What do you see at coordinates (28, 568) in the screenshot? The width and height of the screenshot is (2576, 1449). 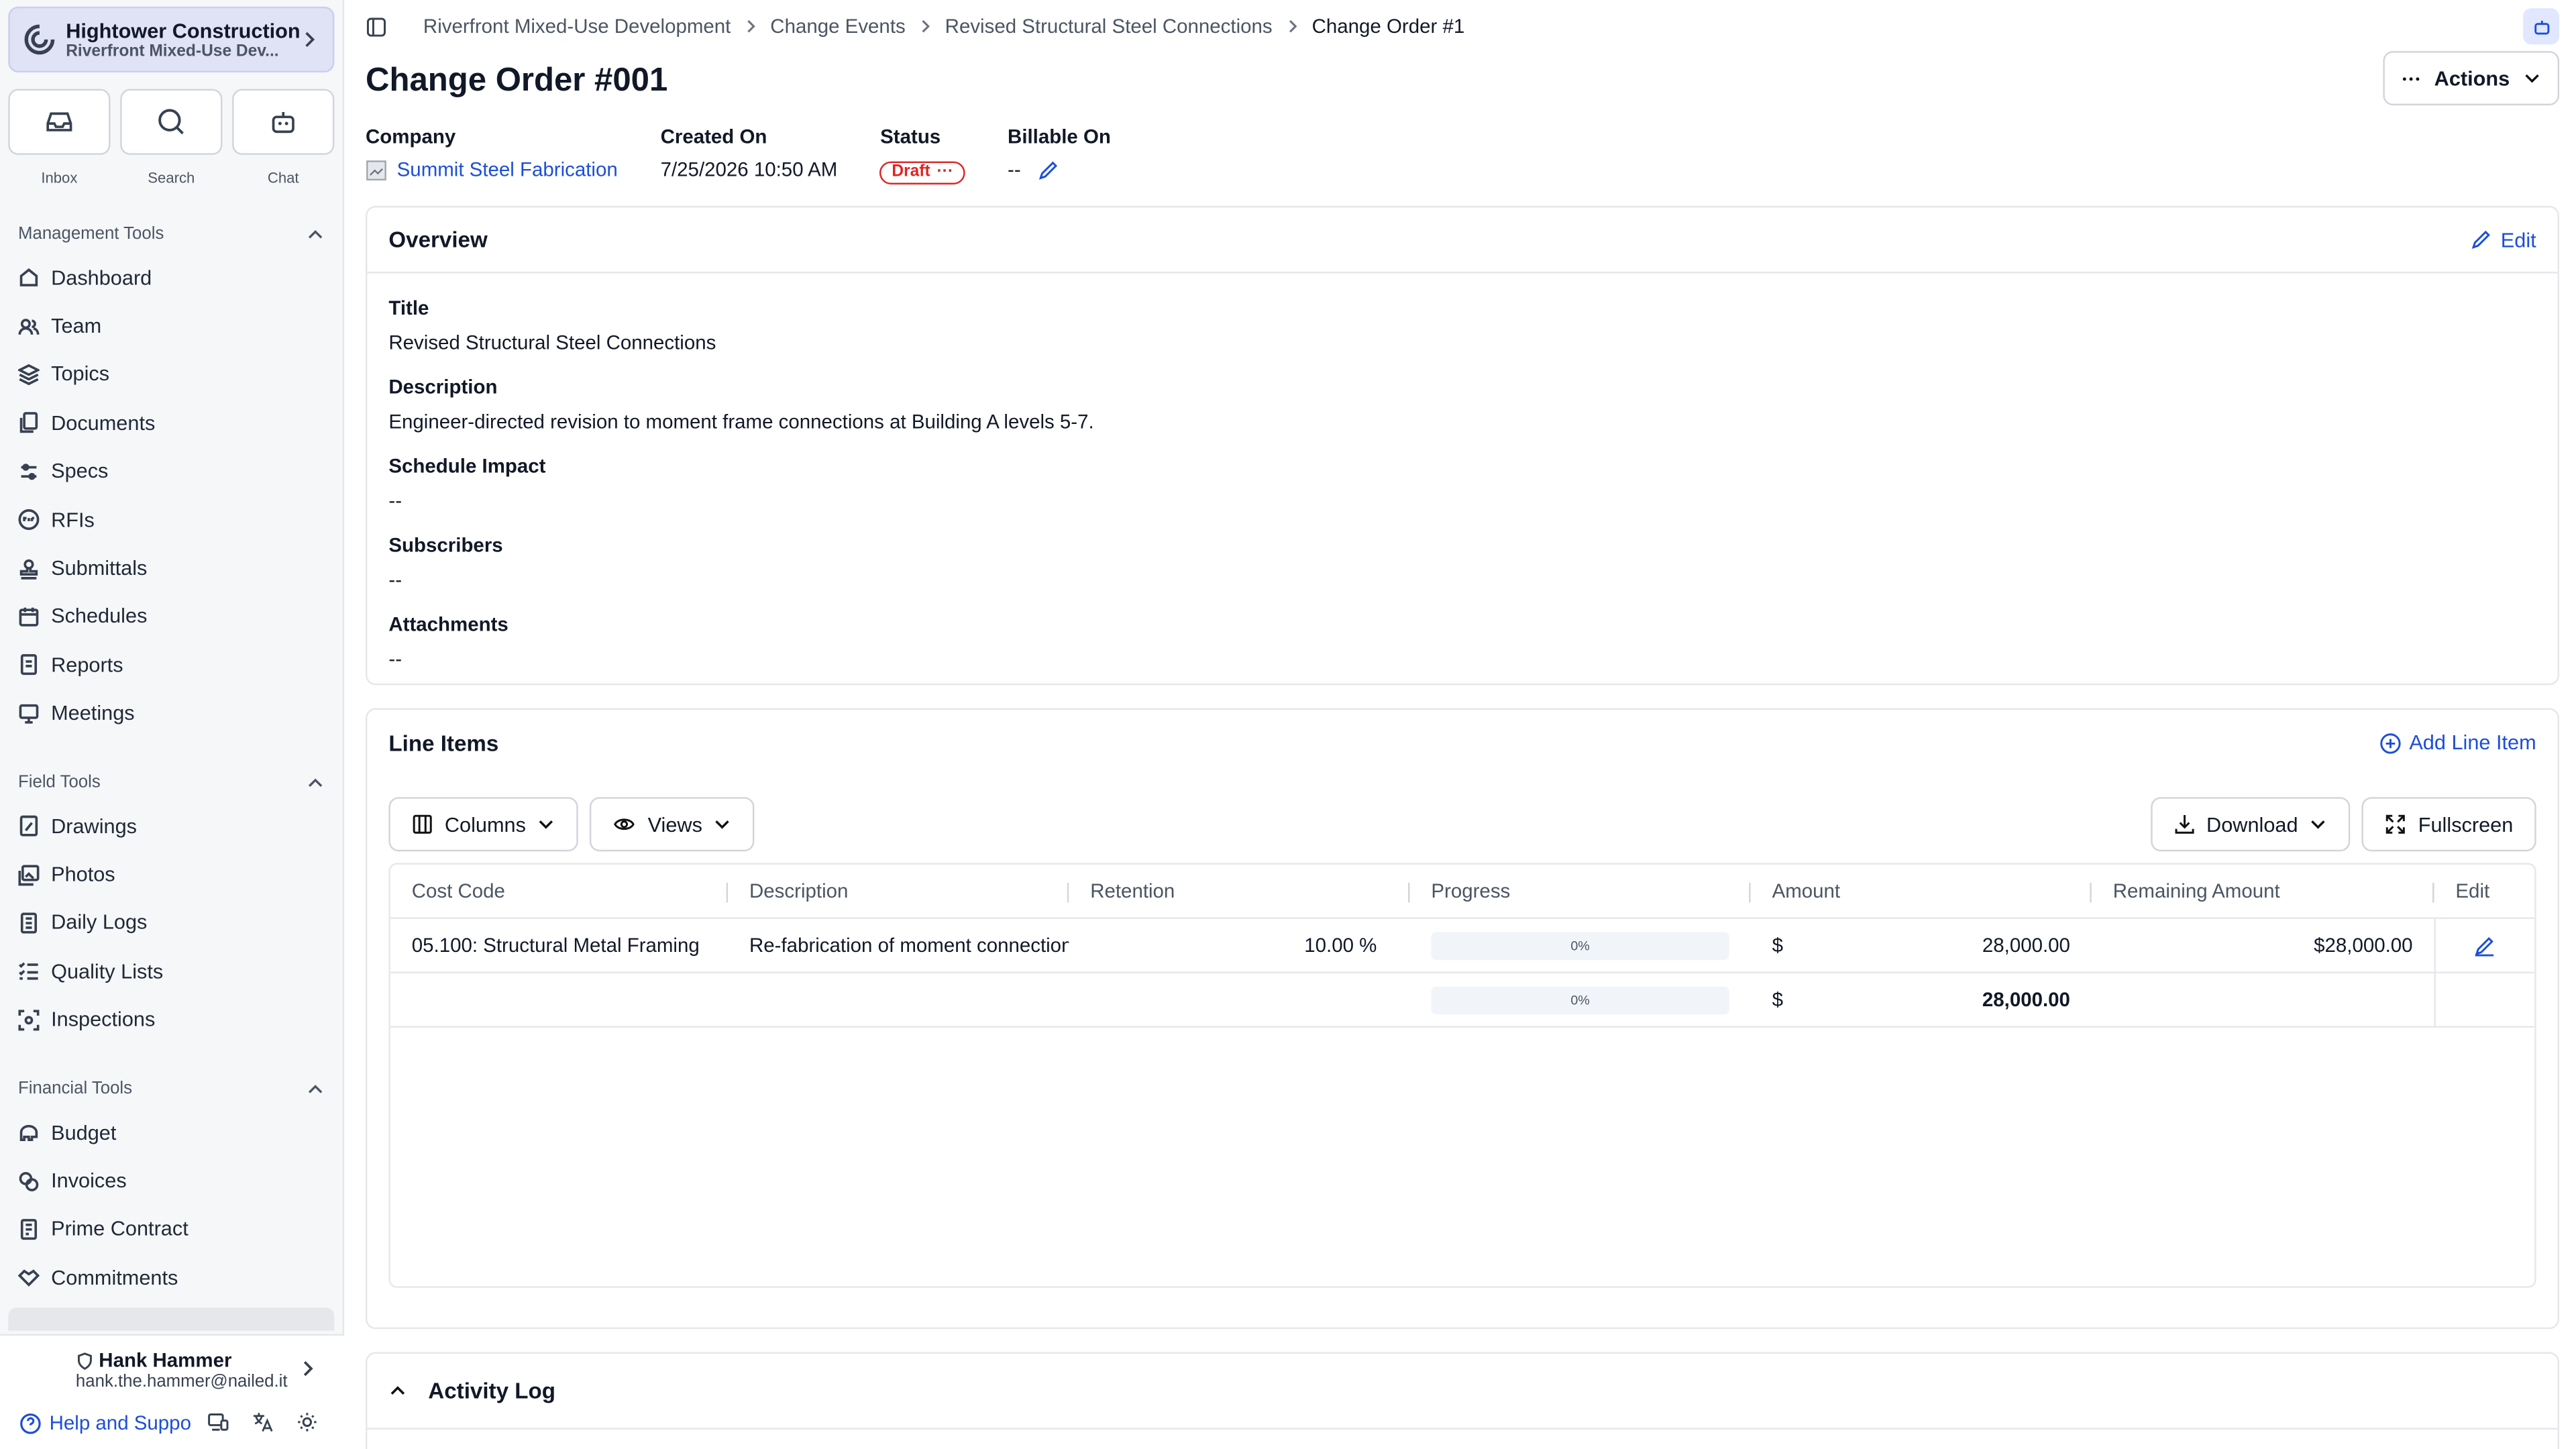 I see `stamp-icon` at bounding box center [28, 568].